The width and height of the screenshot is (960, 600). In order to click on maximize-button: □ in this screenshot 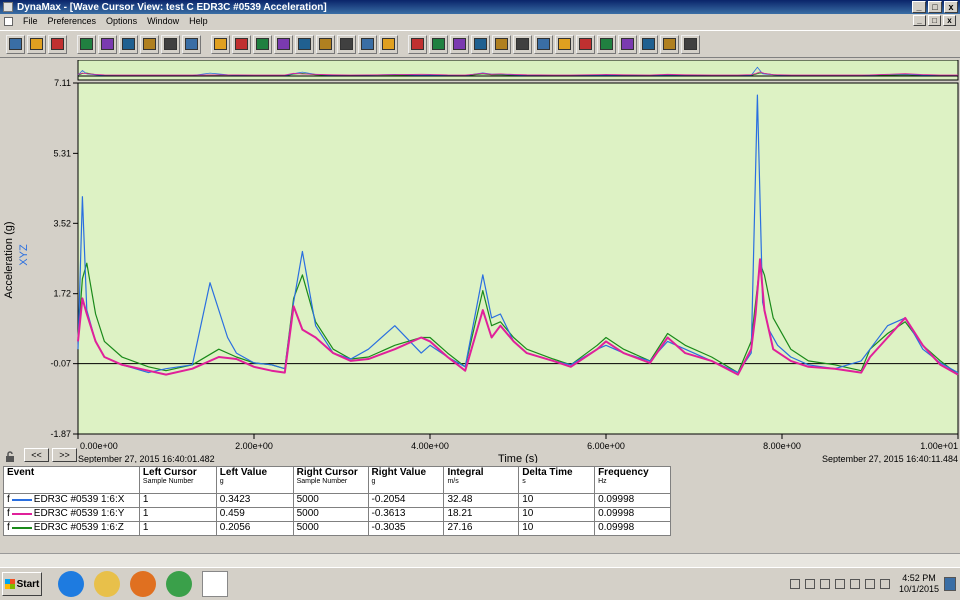, I will do `click(935, 7)`.